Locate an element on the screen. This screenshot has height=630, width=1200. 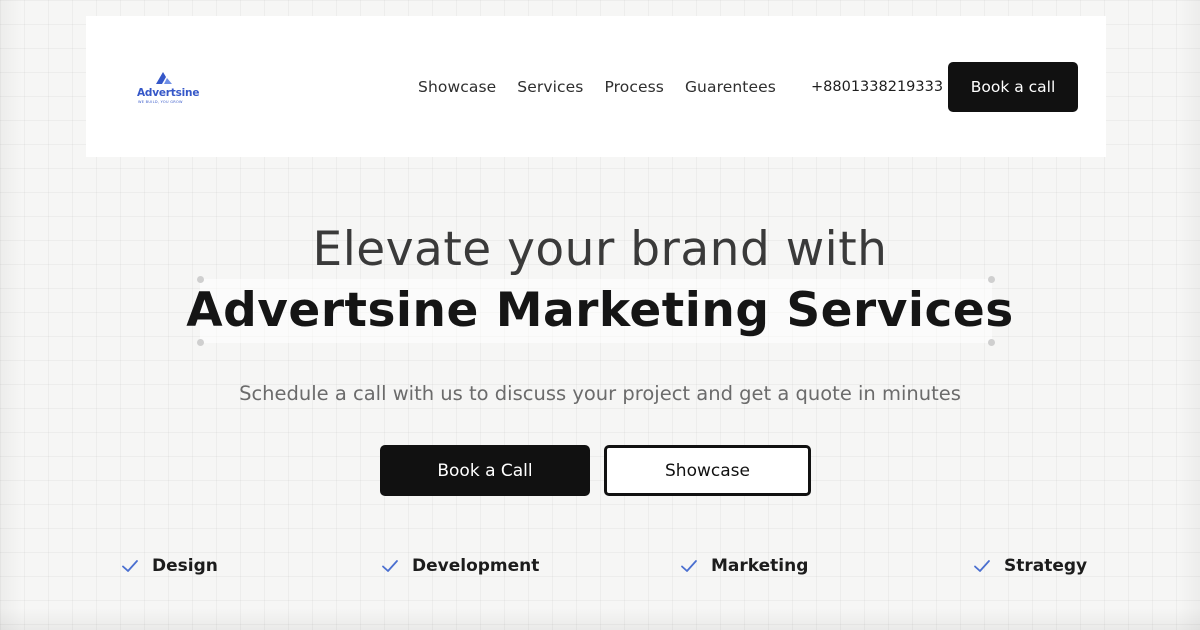
logo-mark-icon is located at coordinates (164, 78).